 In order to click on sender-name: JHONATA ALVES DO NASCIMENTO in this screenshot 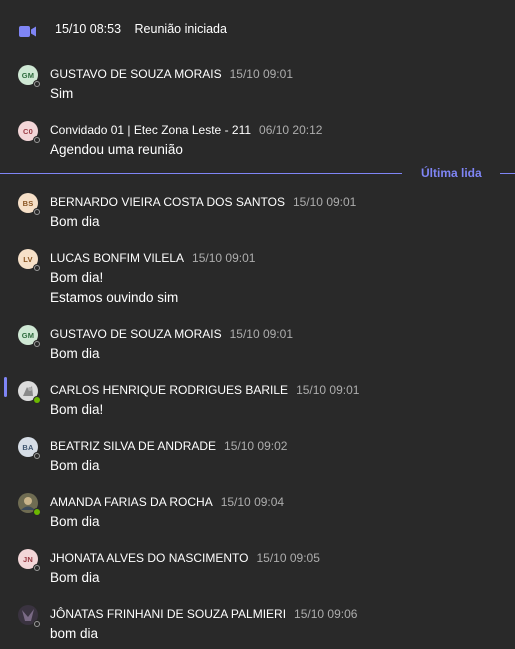, I will do `click(149, 558)`.